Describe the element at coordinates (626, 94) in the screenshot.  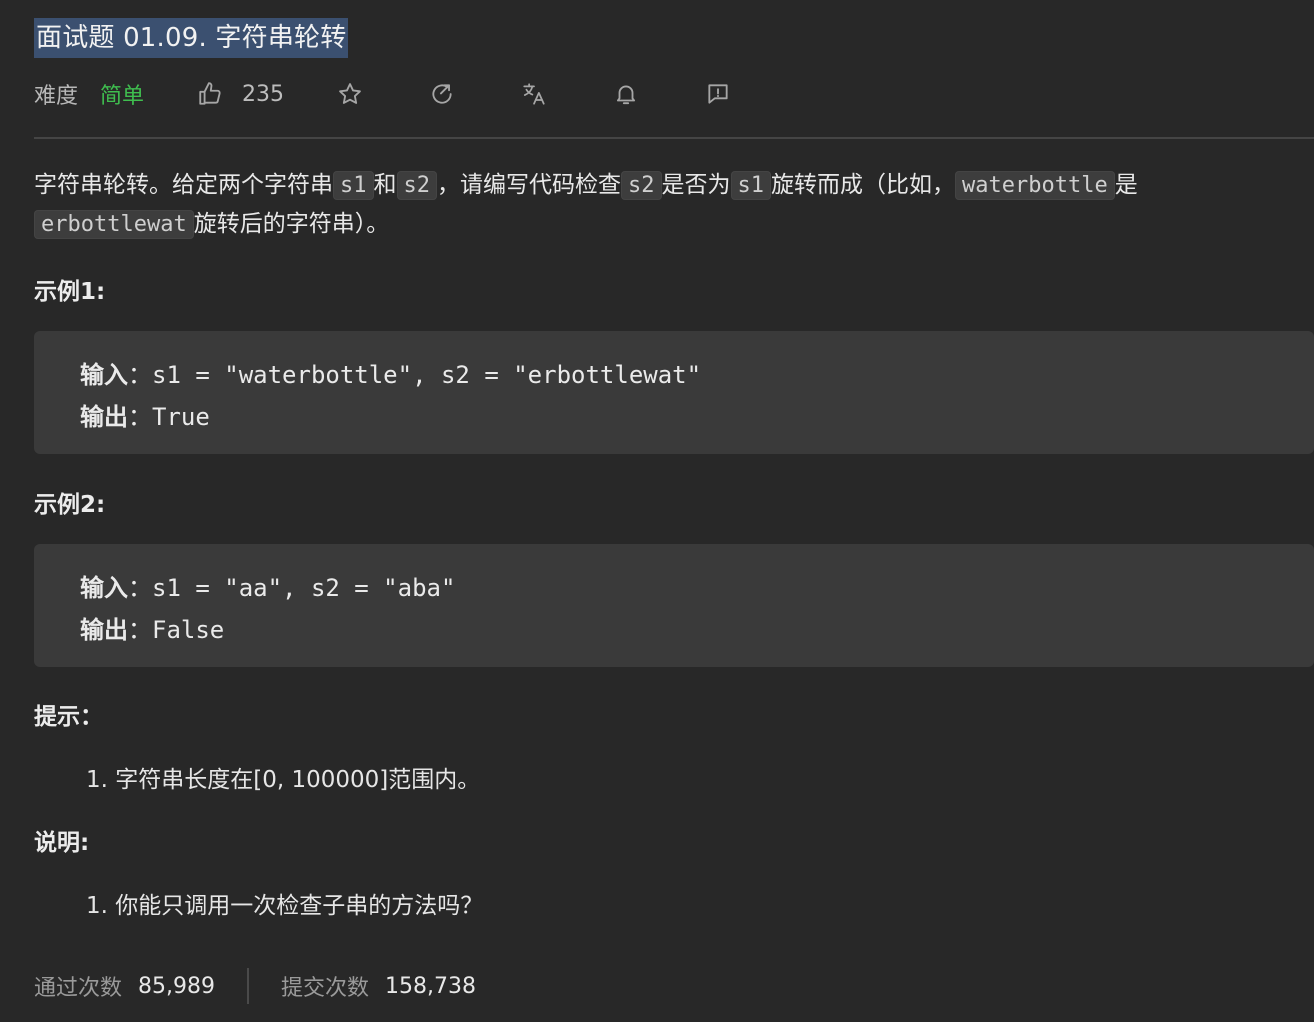
I see `bell-icon` at that location.